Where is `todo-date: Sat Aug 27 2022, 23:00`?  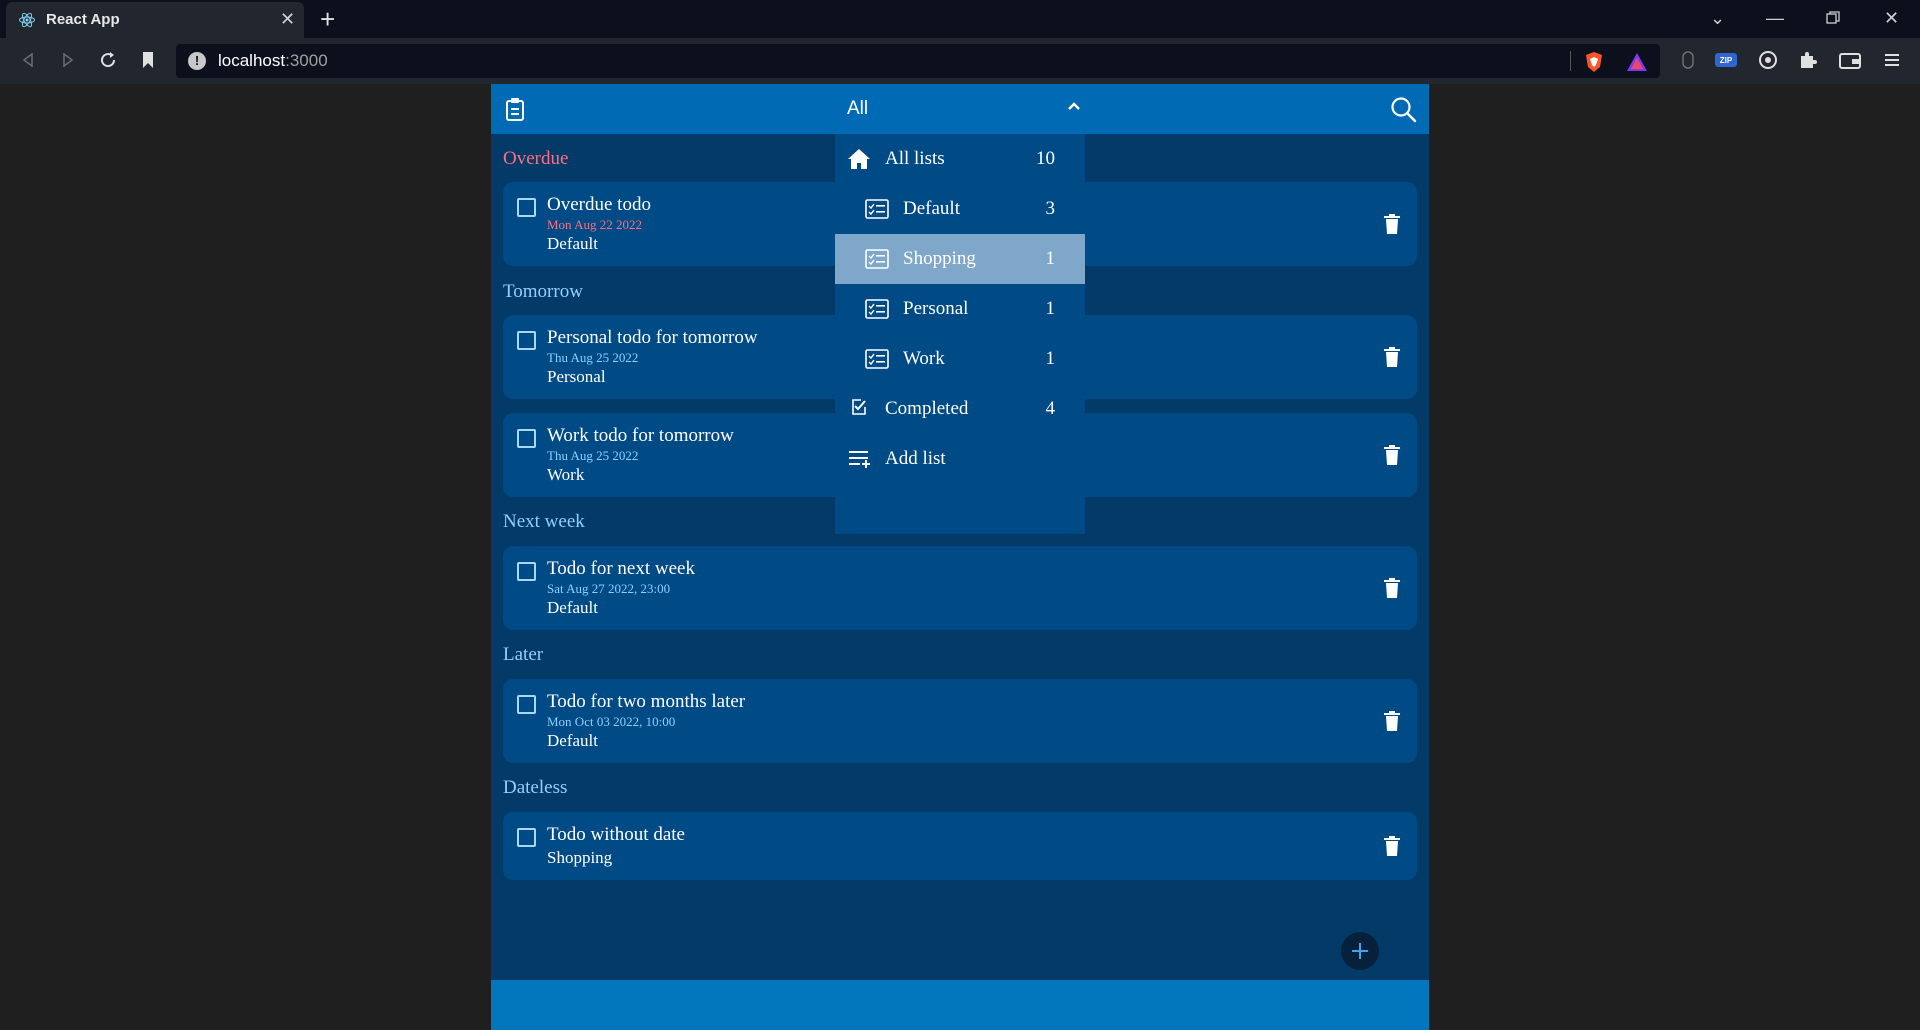
todo-date: Sat Aug 27 2022, 23:00 is located at coordinates (609, 588).